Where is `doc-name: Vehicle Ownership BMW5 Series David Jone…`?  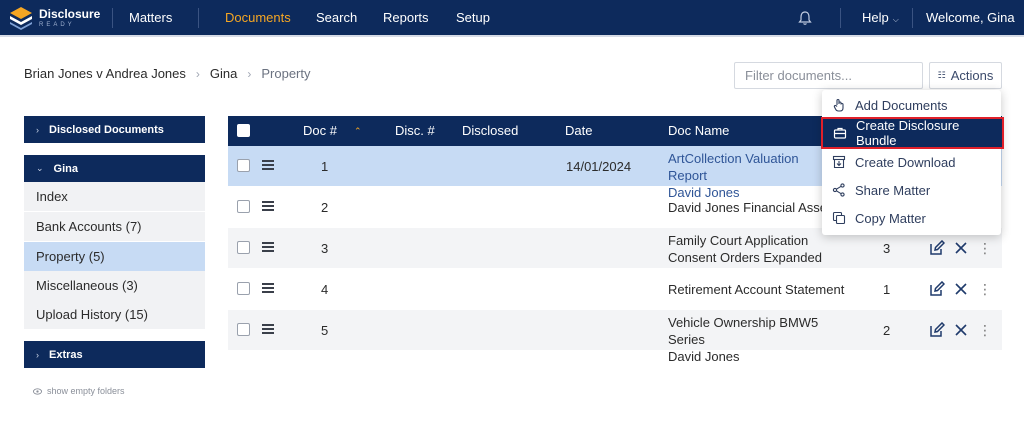 doc-name: Vehicle Ownership BMW5 Series David Jone… is located at coordinates (748, 339).